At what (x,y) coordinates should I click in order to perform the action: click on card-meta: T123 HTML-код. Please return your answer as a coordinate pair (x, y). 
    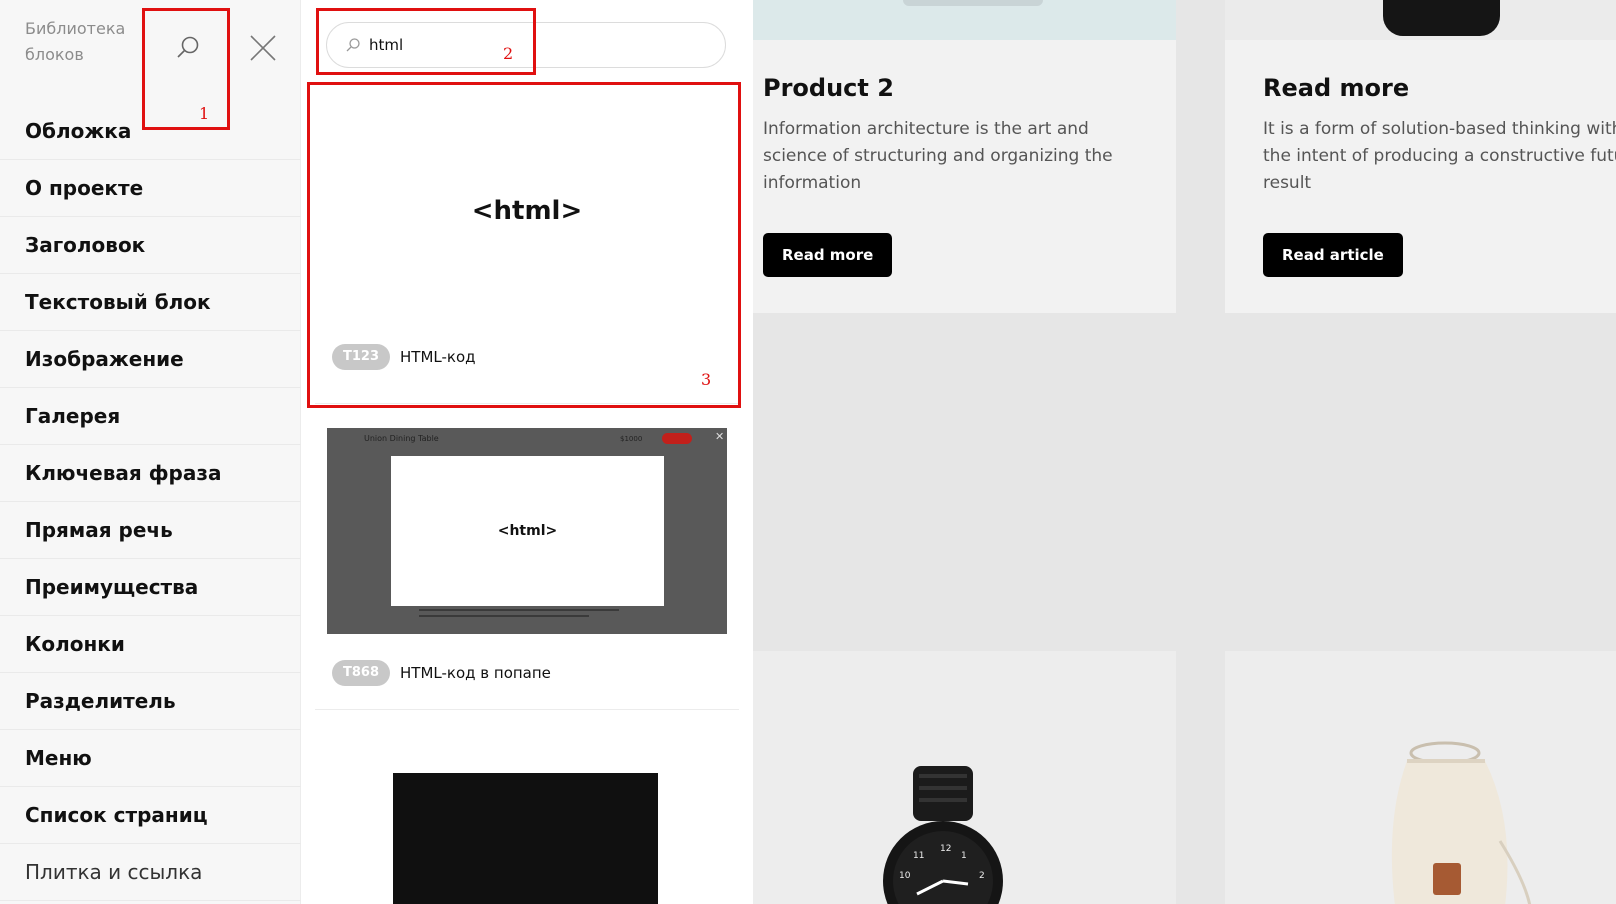
    Looking at the image, I should click on (404, 357).